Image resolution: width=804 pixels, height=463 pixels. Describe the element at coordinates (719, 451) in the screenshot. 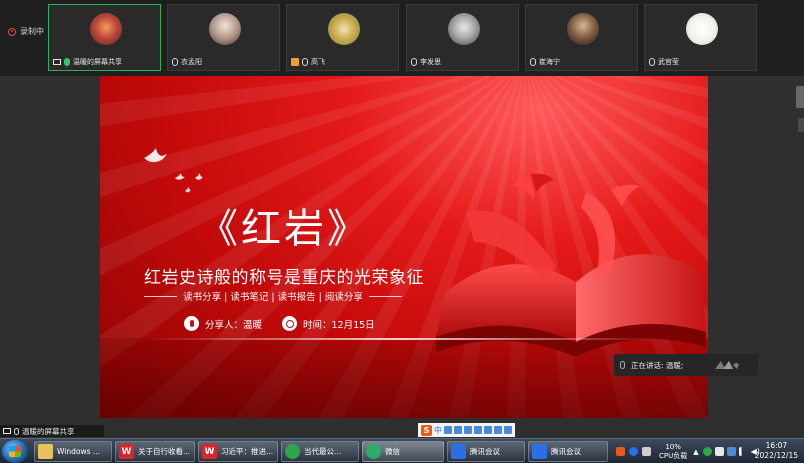

I see `device-icon` at that location.